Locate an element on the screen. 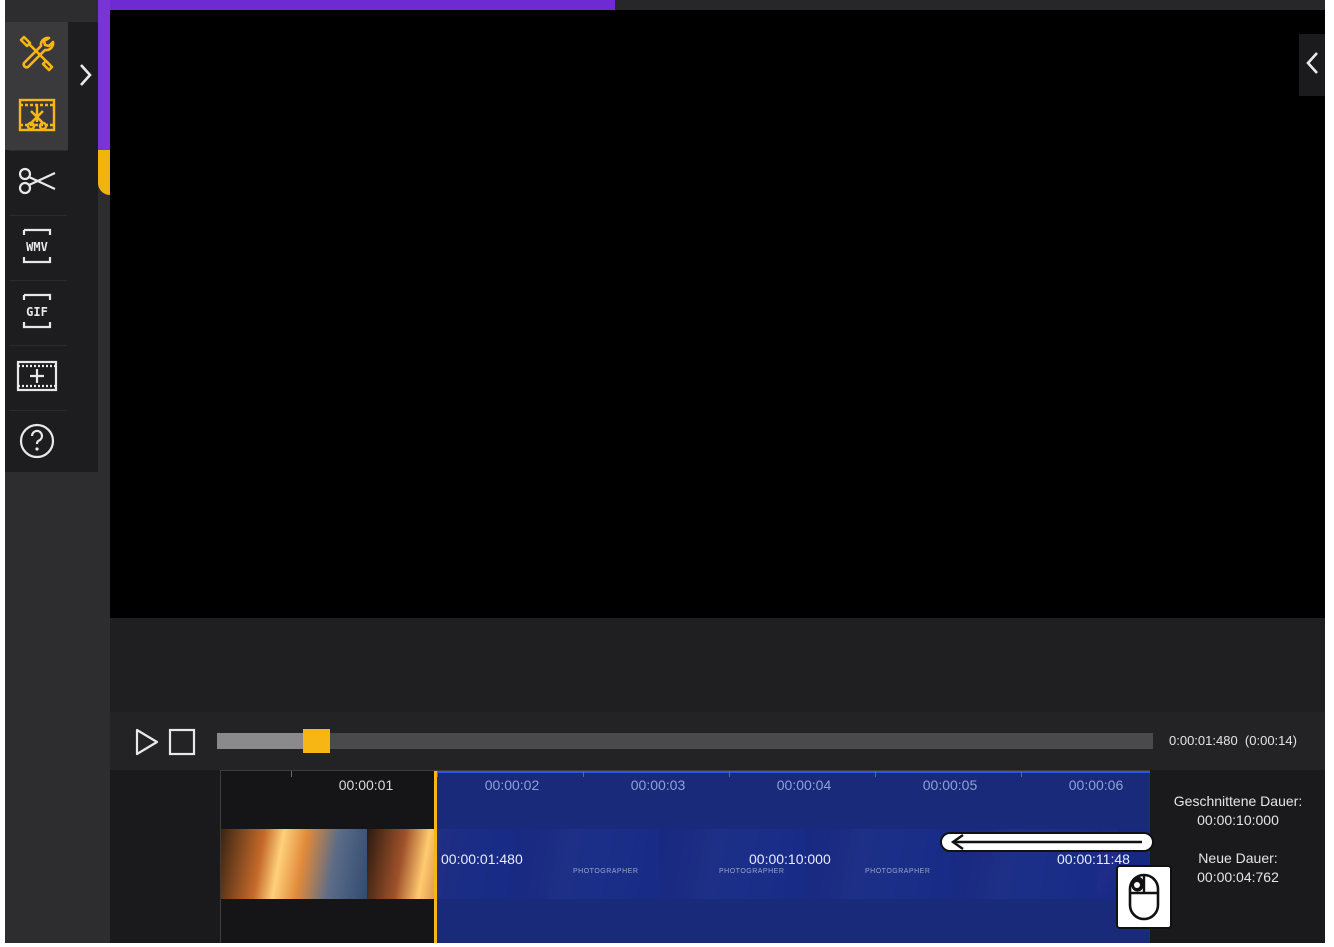  scissors-button is located at coordinates (36, 183).